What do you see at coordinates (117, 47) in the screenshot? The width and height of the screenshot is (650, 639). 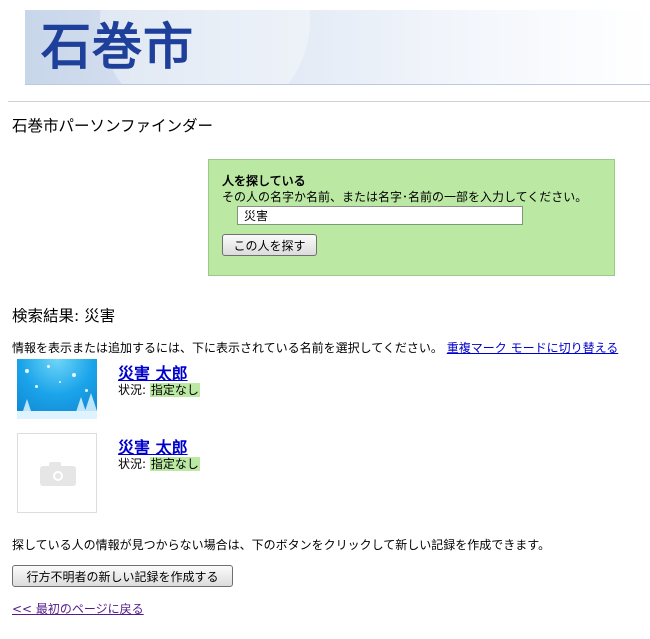 I see `city-logo-text: 石巻市` at bounding box center [117, 47].